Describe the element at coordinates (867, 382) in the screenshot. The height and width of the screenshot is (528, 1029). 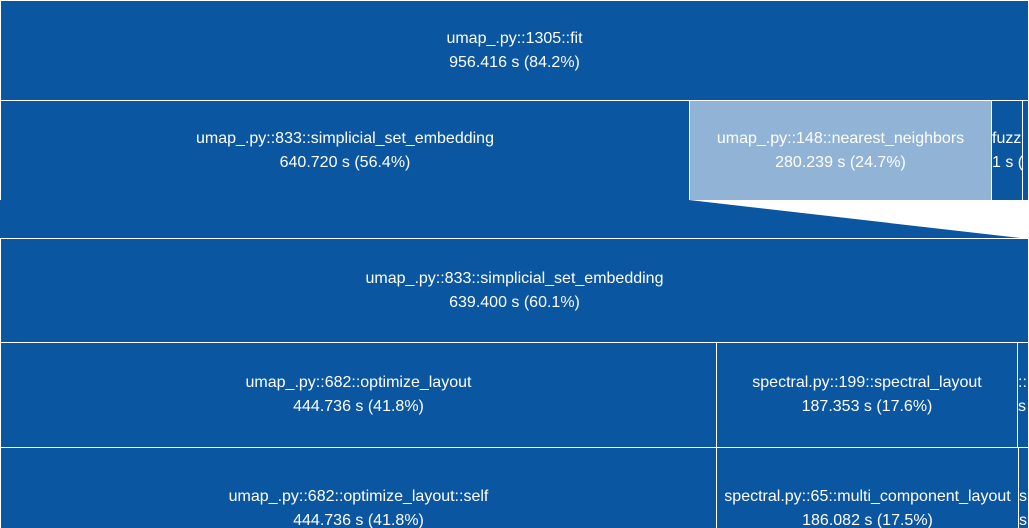
I see `frame-label: spectral.py::199::spectral_layout` at that location.